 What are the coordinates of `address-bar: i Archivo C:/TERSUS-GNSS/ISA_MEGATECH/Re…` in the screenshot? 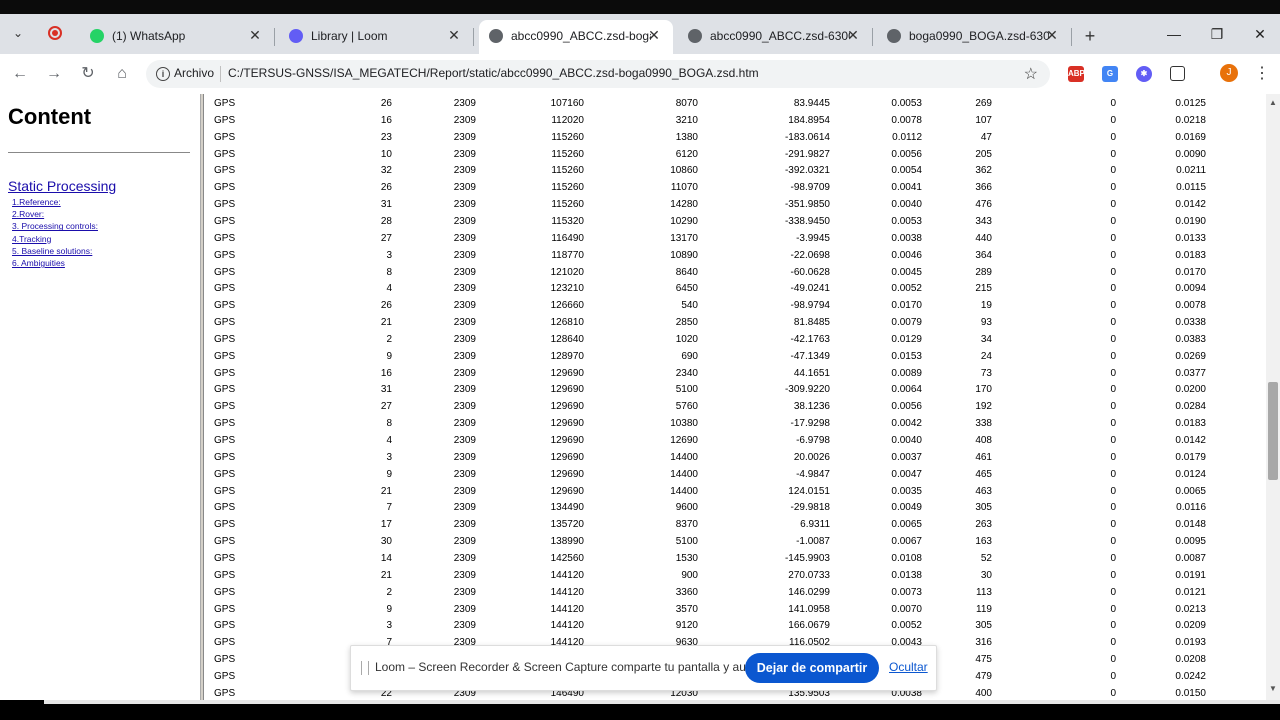 It's located at (598, 74).